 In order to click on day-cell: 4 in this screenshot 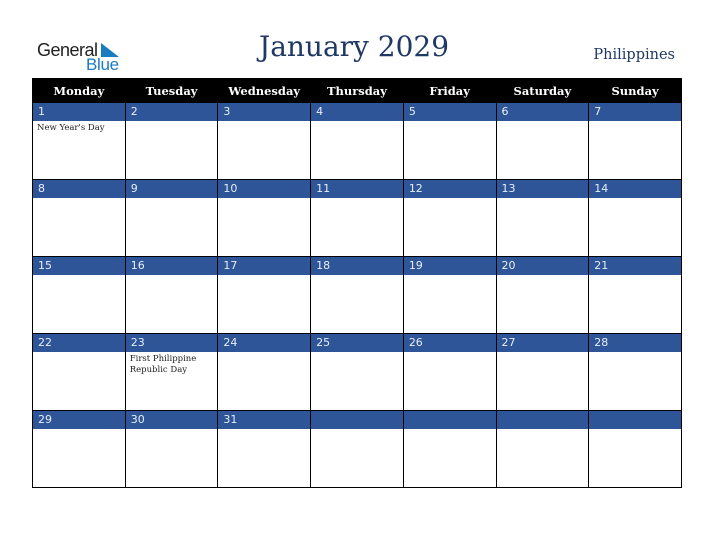, I will do `click(357, 141)`.